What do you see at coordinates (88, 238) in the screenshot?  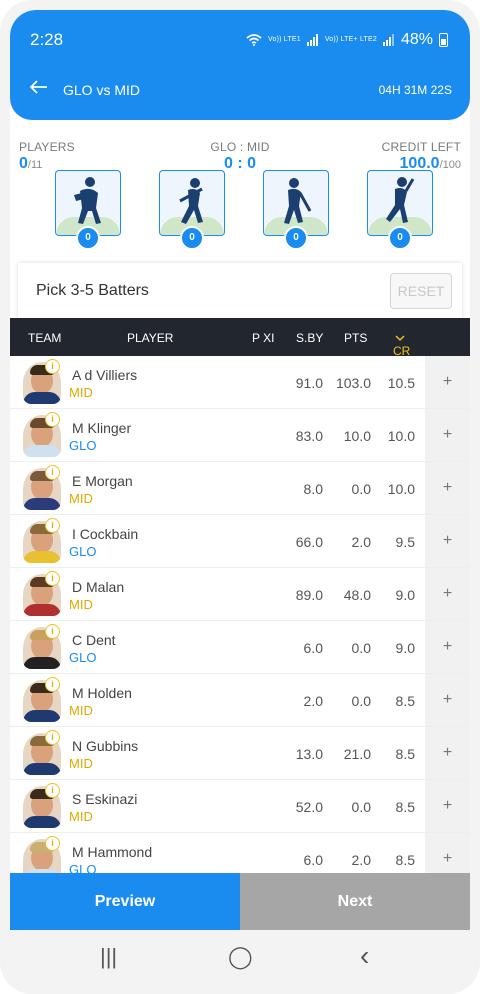 I see `wicket-keeper-count: 0` at bounding box center [88, 238].